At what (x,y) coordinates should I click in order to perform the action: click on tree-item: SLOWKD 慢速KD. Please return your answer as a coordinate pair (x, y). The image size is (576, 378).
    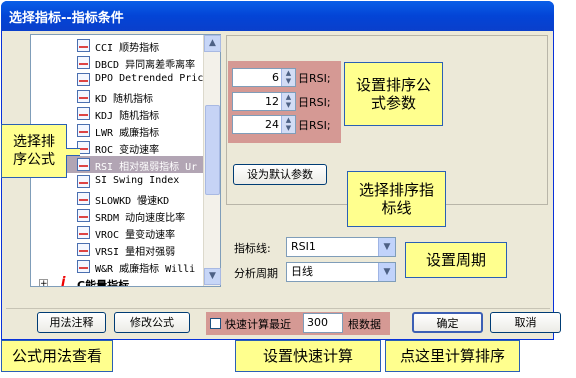
    Looking at the image, I should click on (118, 198).